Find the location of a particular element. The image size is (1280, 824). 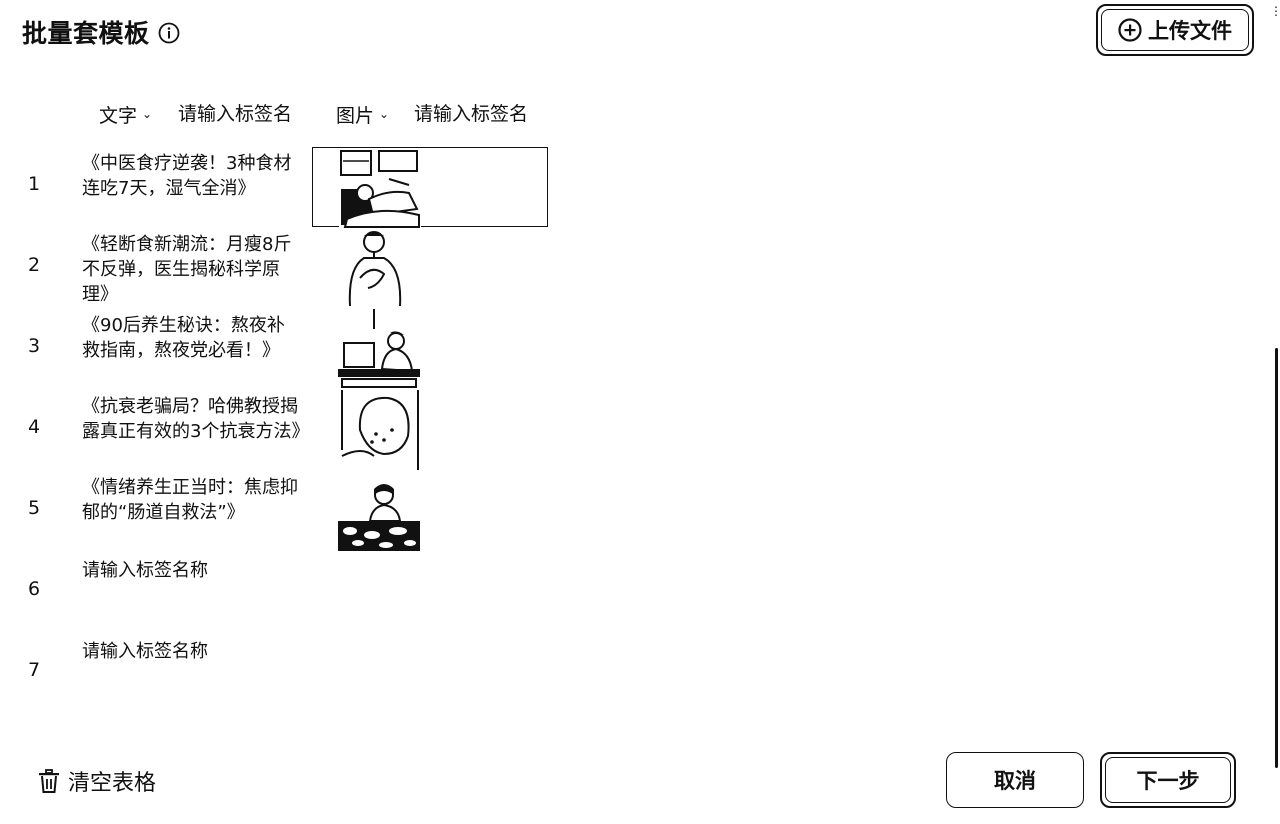

page-title: 批量套模板 is located at coordinates (101, 32).